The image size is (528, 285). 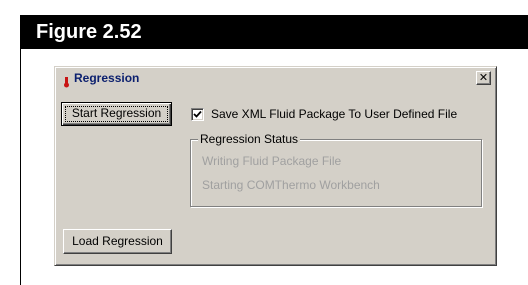 What do you see at coordinates (249, 139) in the screenshot?
I see `regression-status-title: Regression Status` at bounding box center [249, 139].